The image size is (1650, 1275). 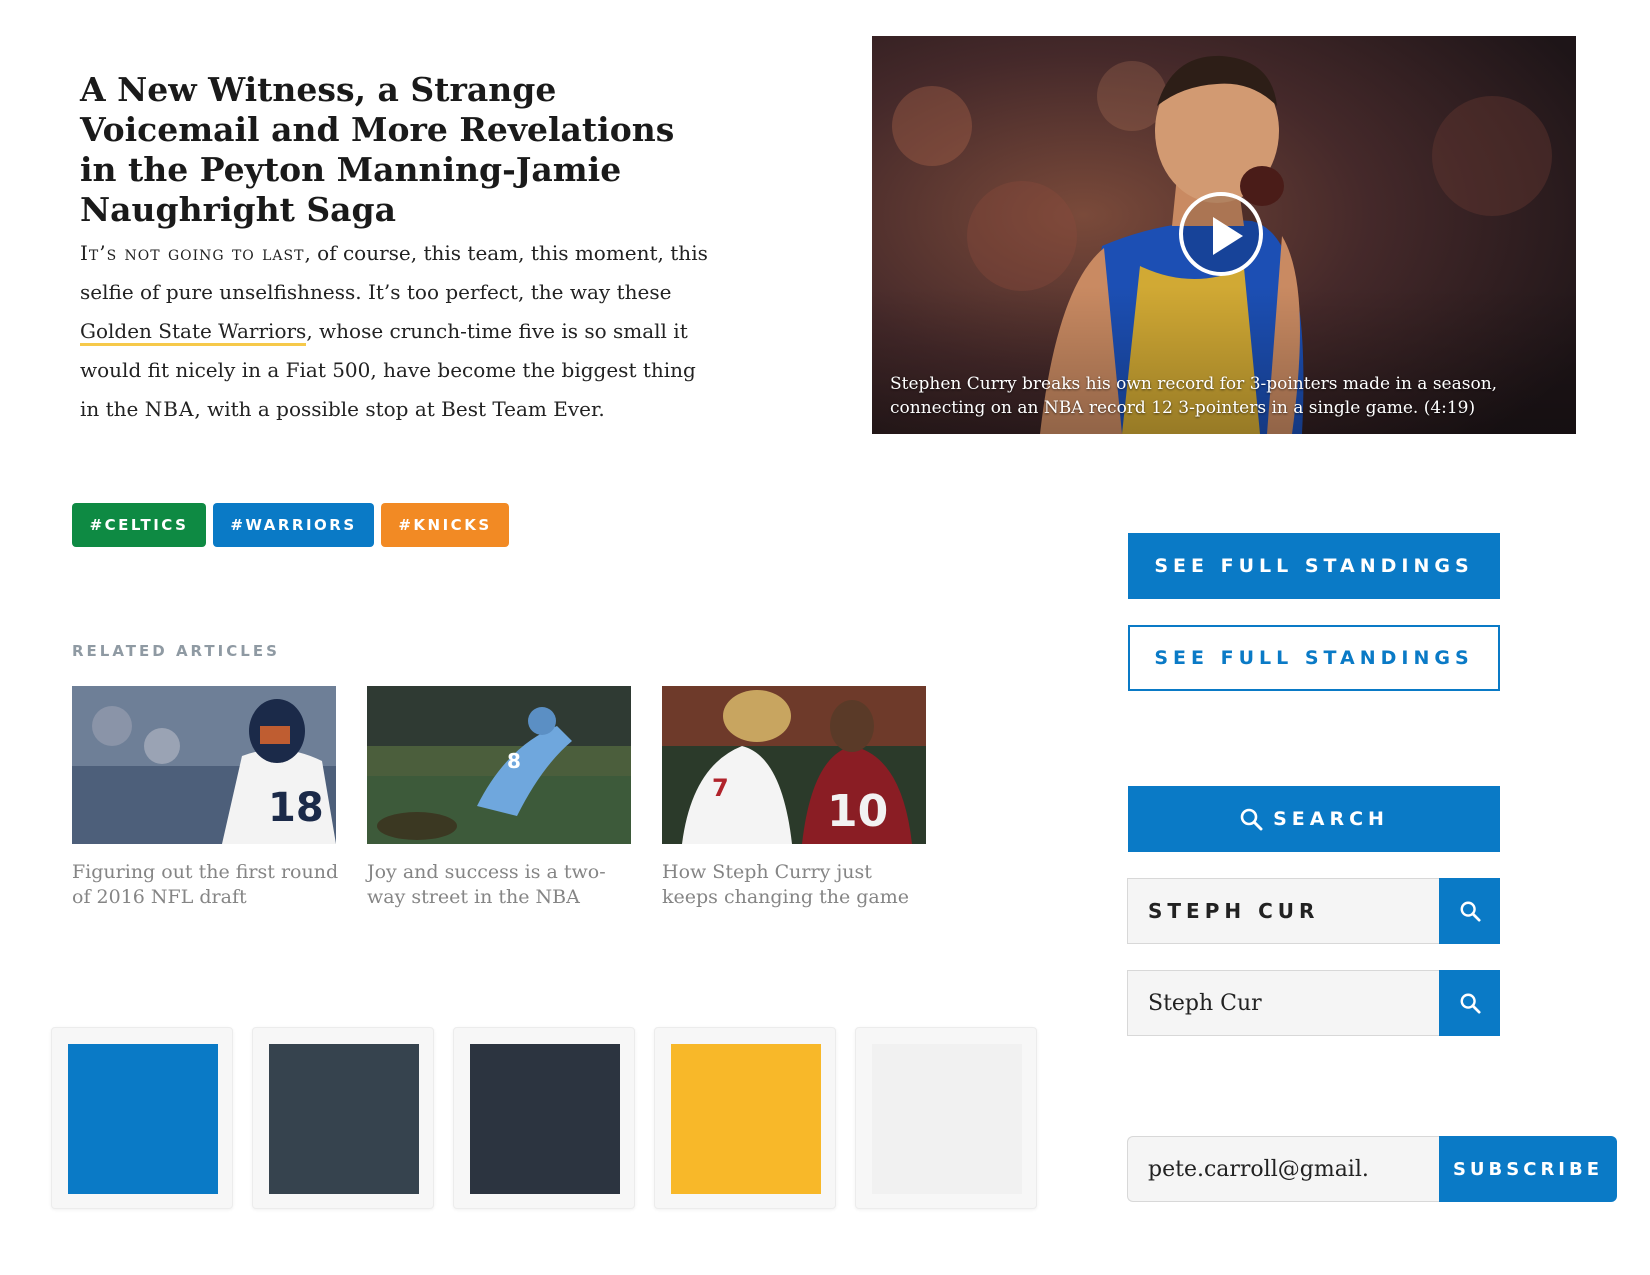 I want to click on play-button, so click(x=1221, y=234).